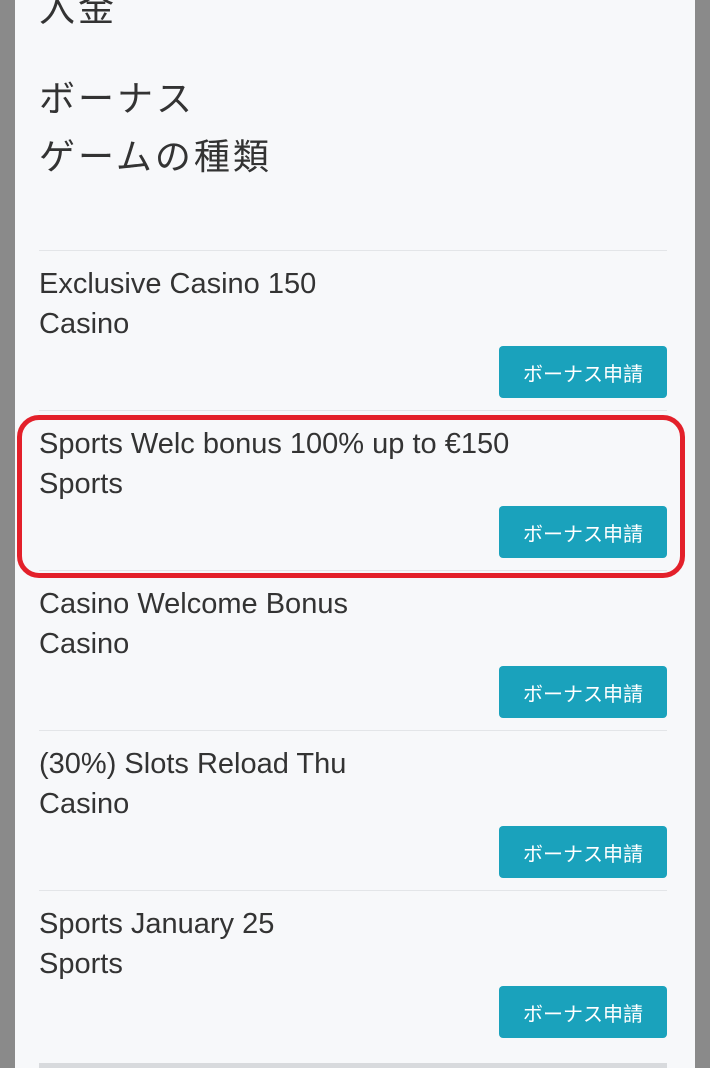 This screenshot has width=710, height=1068. I want to click on bonus-row: Sports January 25 Sports ボーナス申請, so click(353, 970).